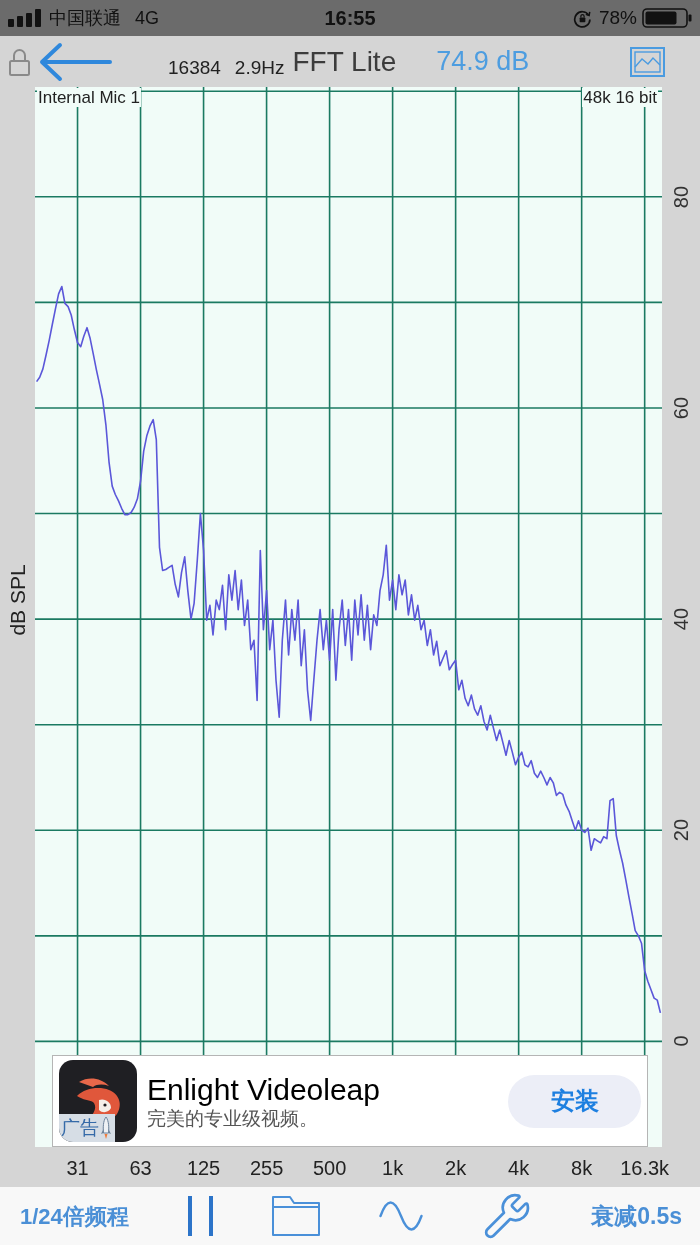 This screenshot has height=1245, width=700. Describe the element at coordinates (636, 1216) in the screenshot. I see `decay-button: 衰减0.5s` at that location.